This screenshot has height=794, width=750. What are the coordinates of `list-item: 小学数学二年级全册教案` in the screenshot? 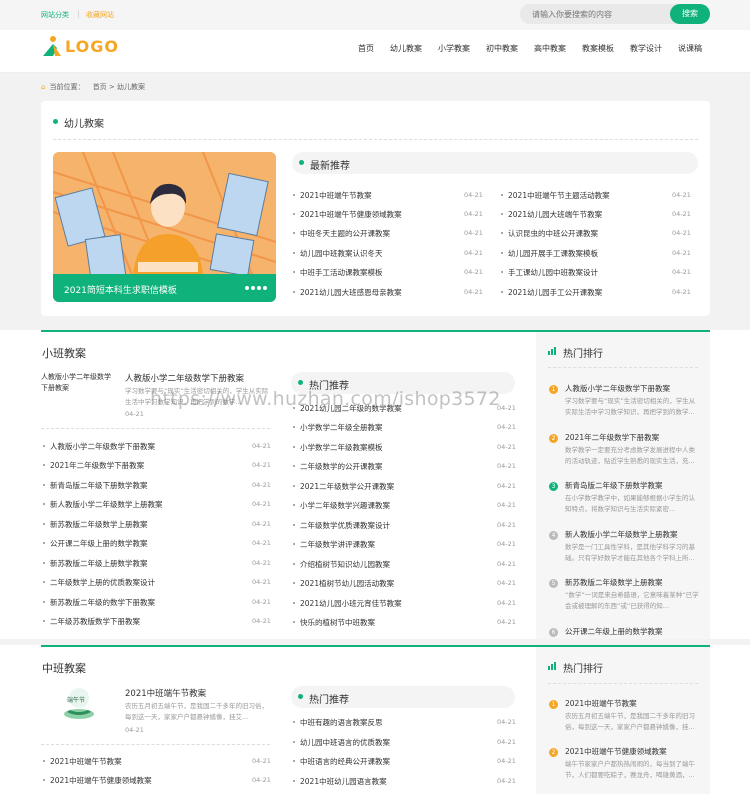 It's located at (338, 427).